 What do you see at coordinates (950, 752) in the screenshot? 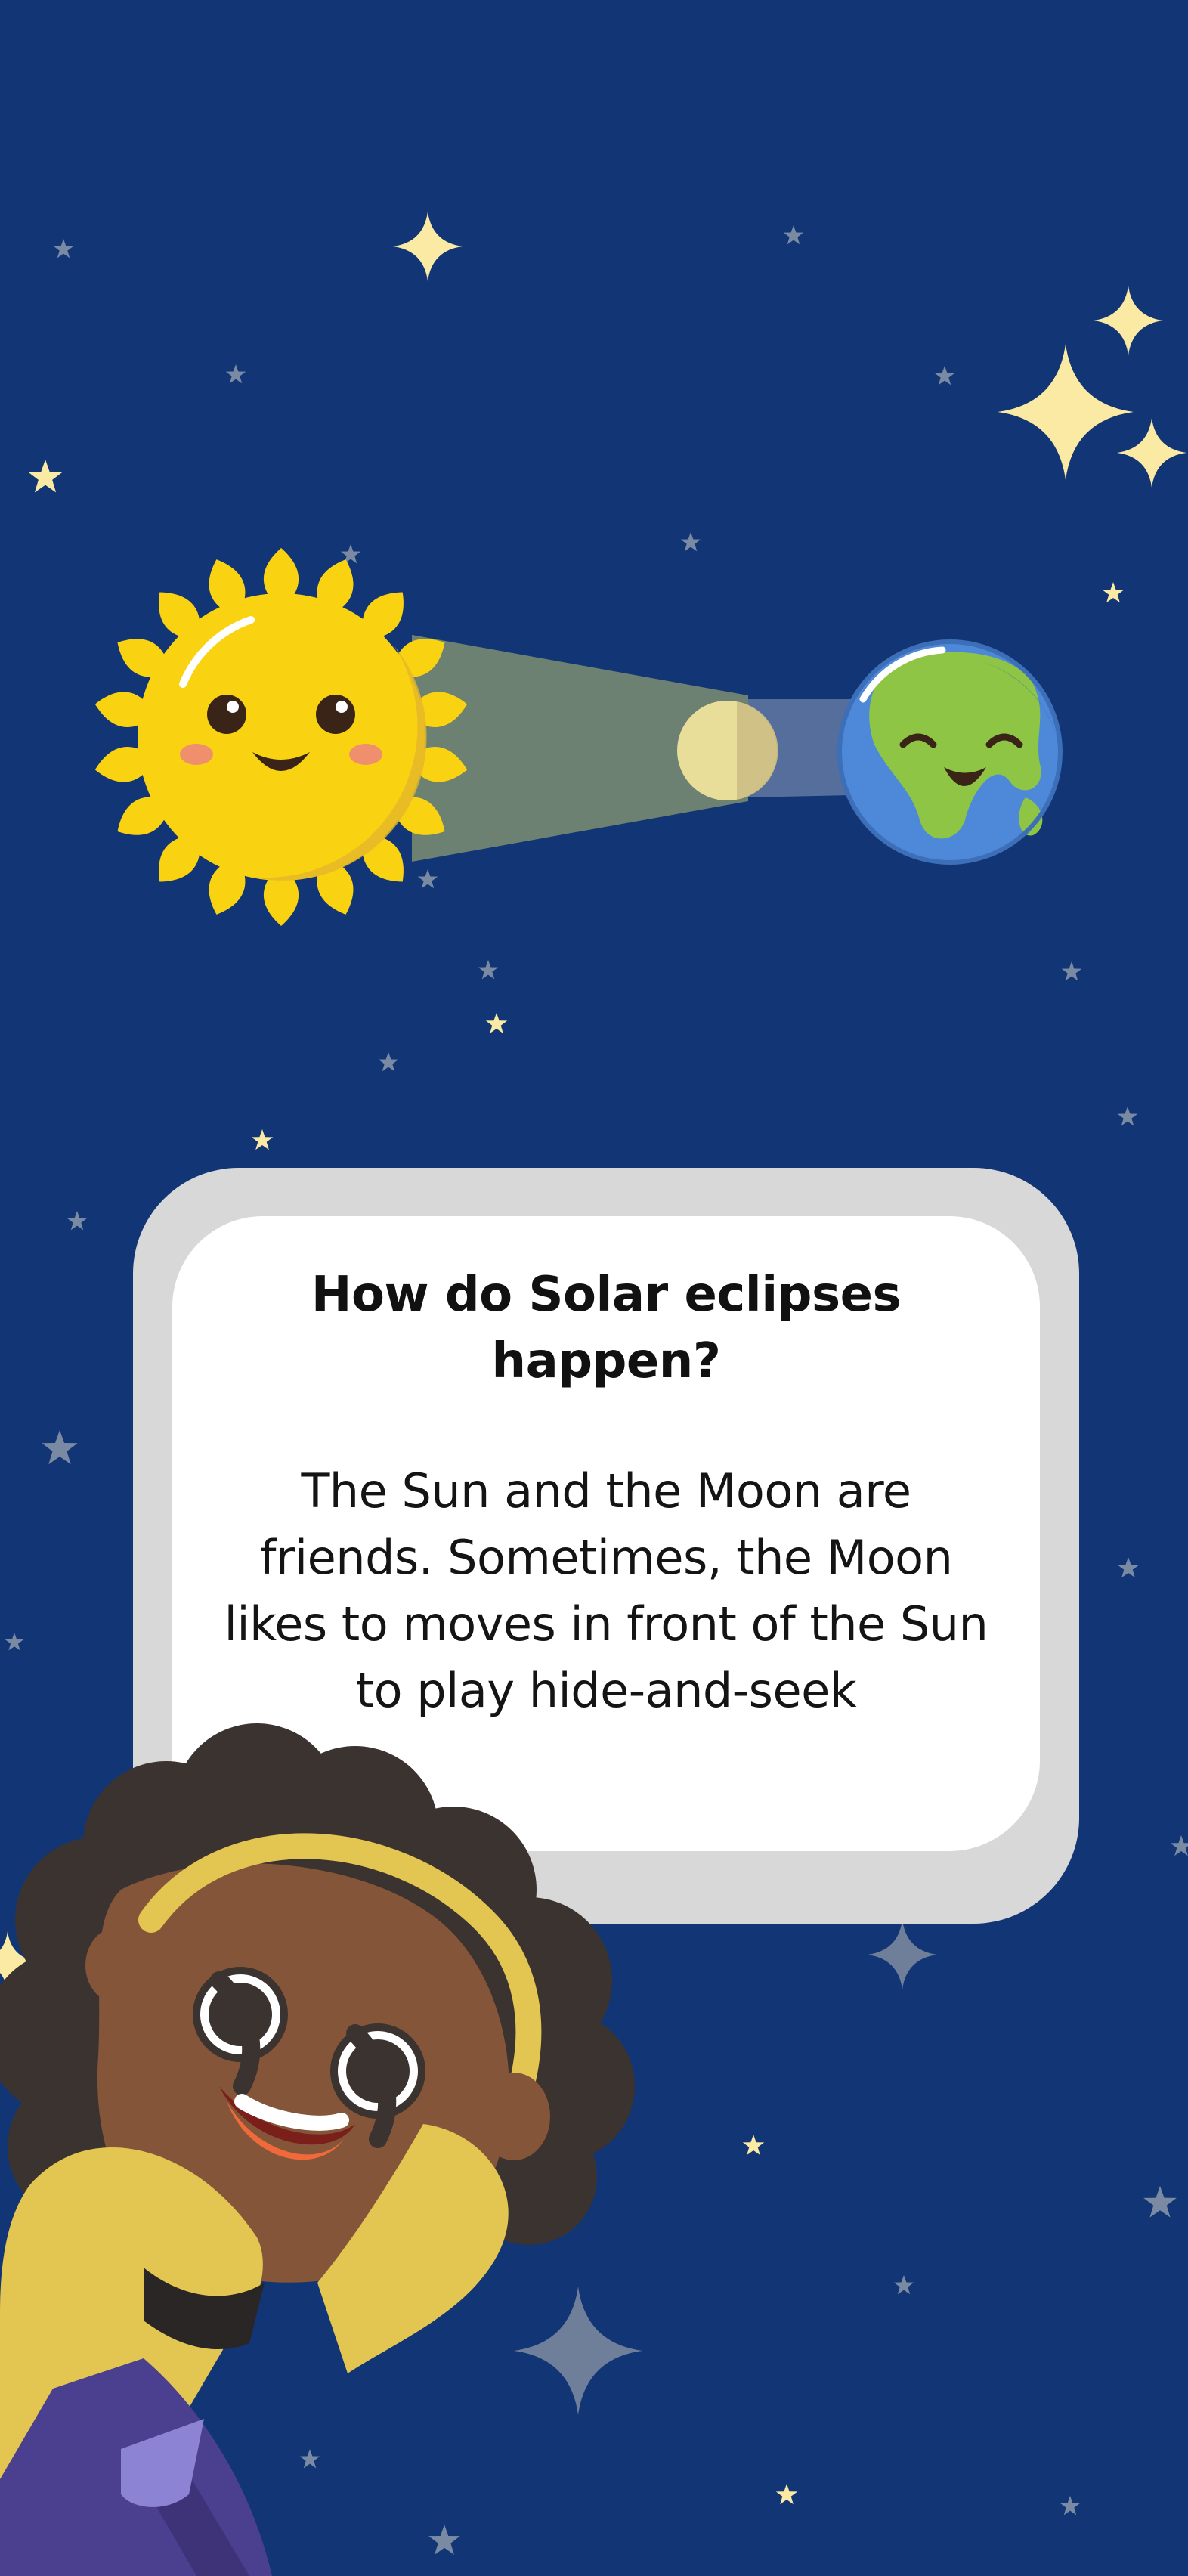
I see `smiling-earth-icon` at bounding box center [950, 752].